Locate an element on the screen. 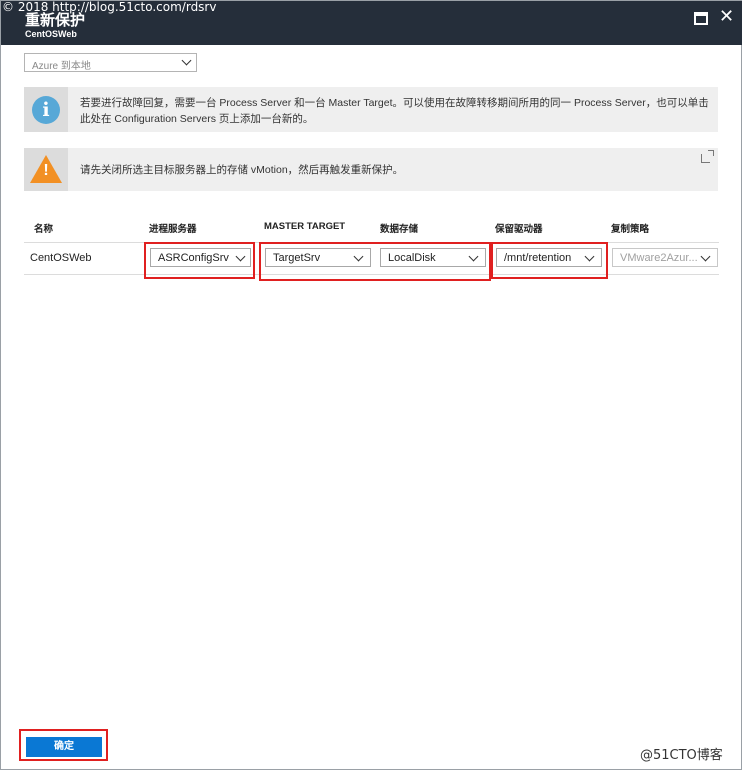 The width and height of the screenshot is (744, 772). header-master-target: MASTER TARGET is located at coordinates (305, 226).